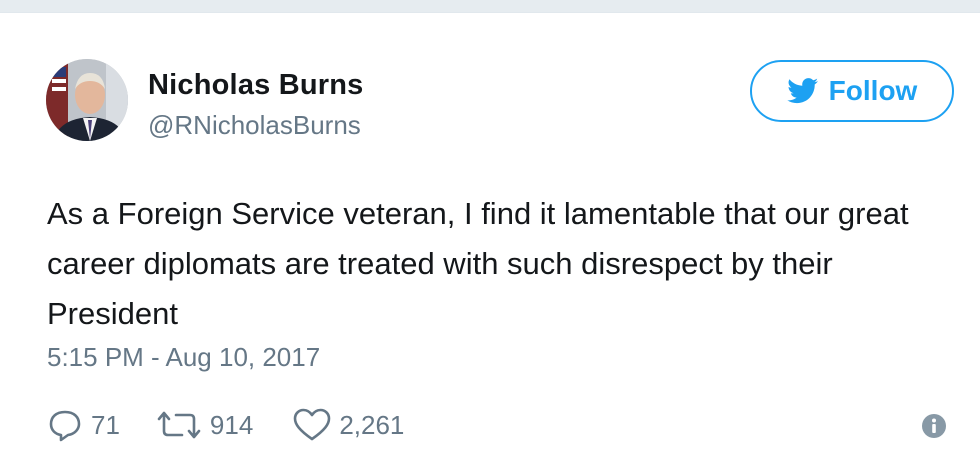 The image size is (980, 462). I want to click on avatar-photo, so click(87, 100).